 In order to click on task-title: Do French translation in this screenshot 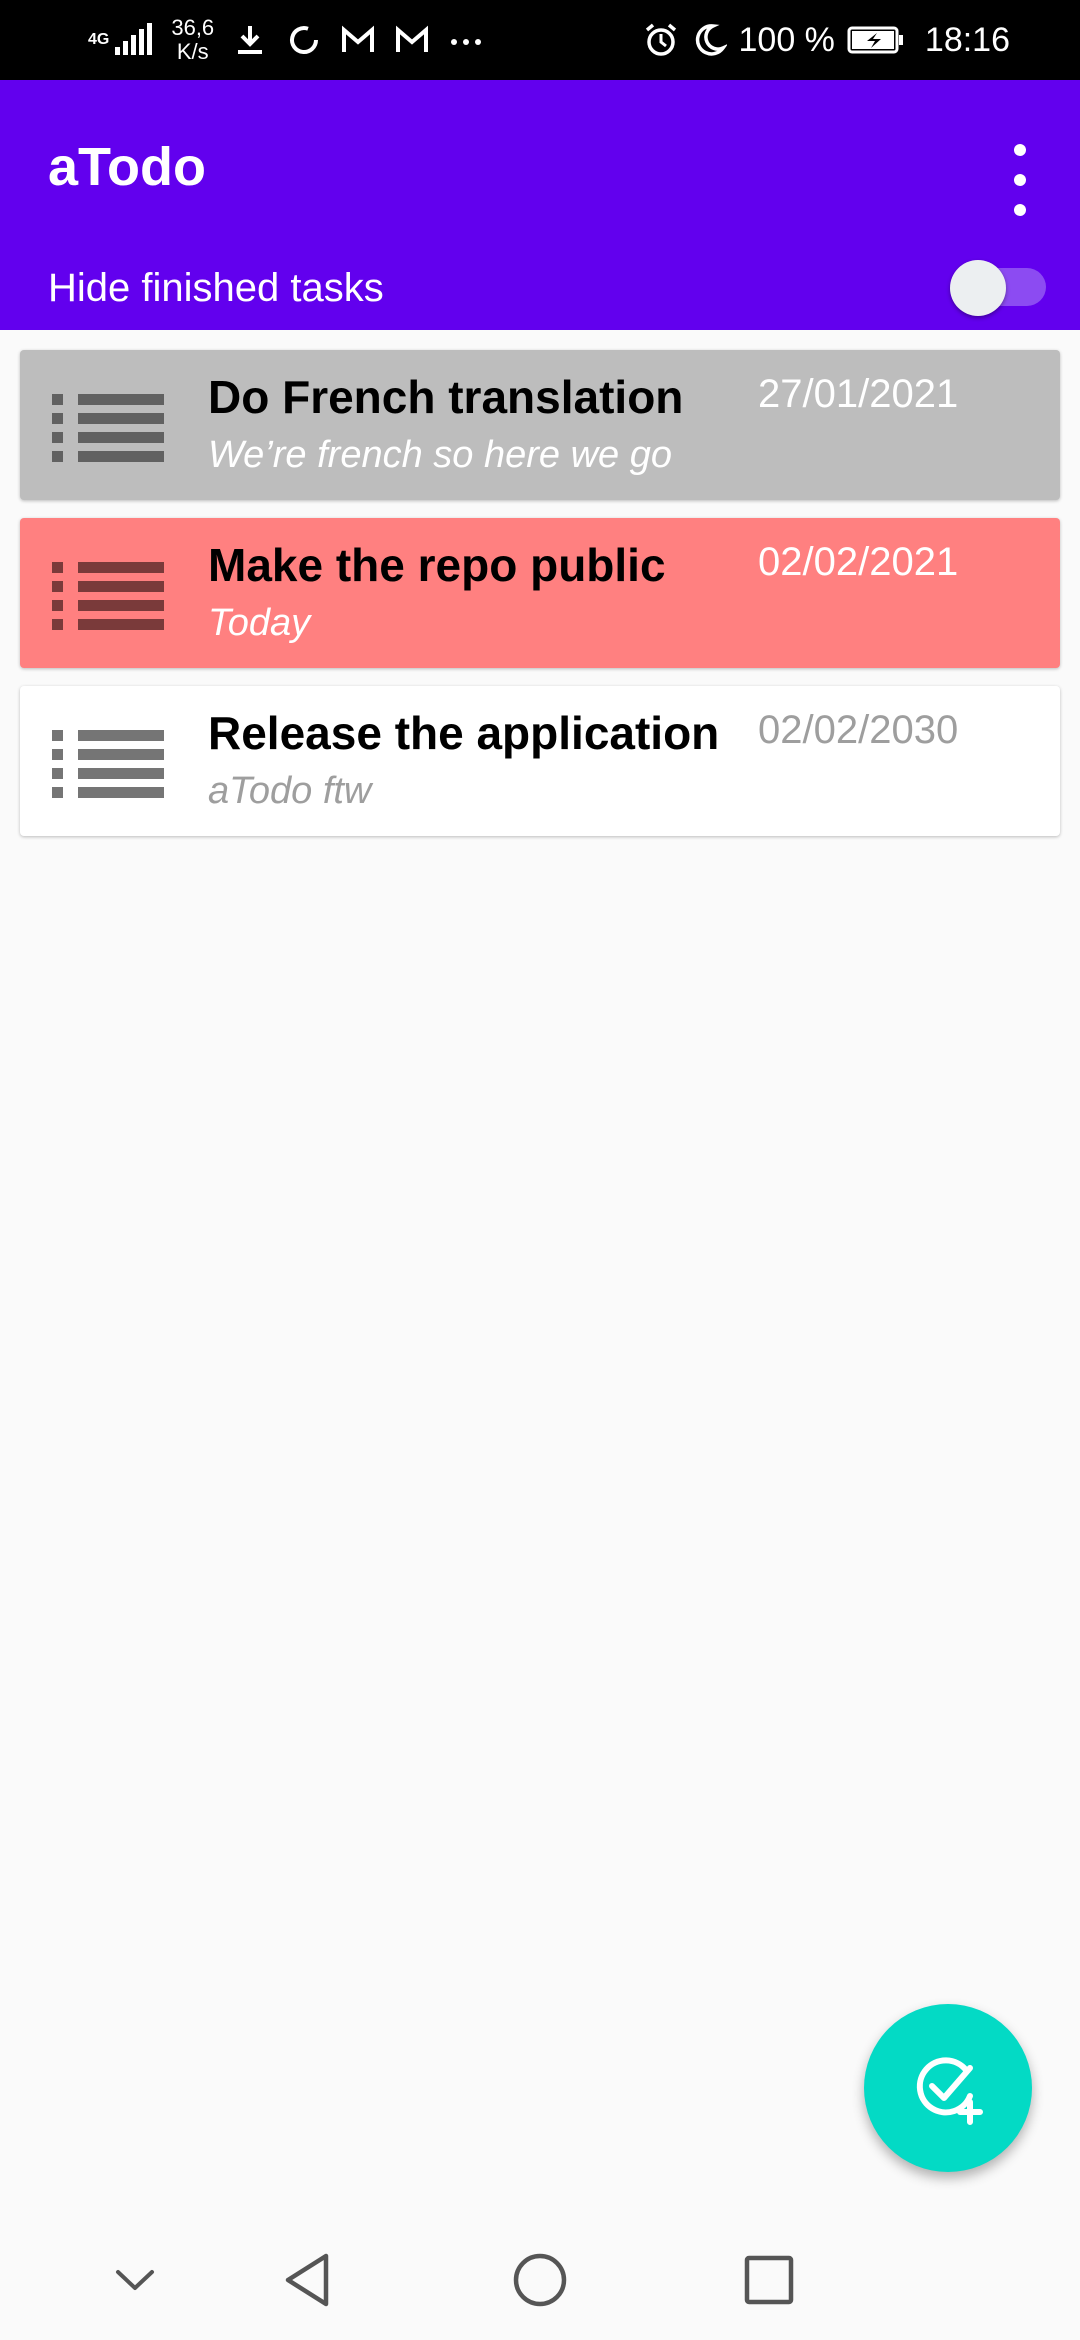, I will do `click(446, 397)`.